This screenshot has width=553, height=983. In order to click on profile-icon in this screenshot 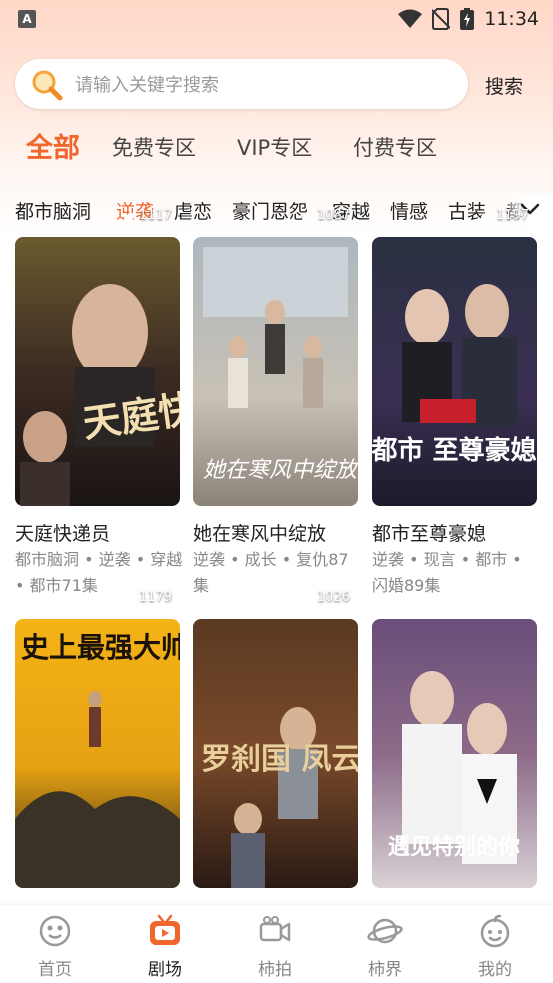, I will do `click(495, 931)`.